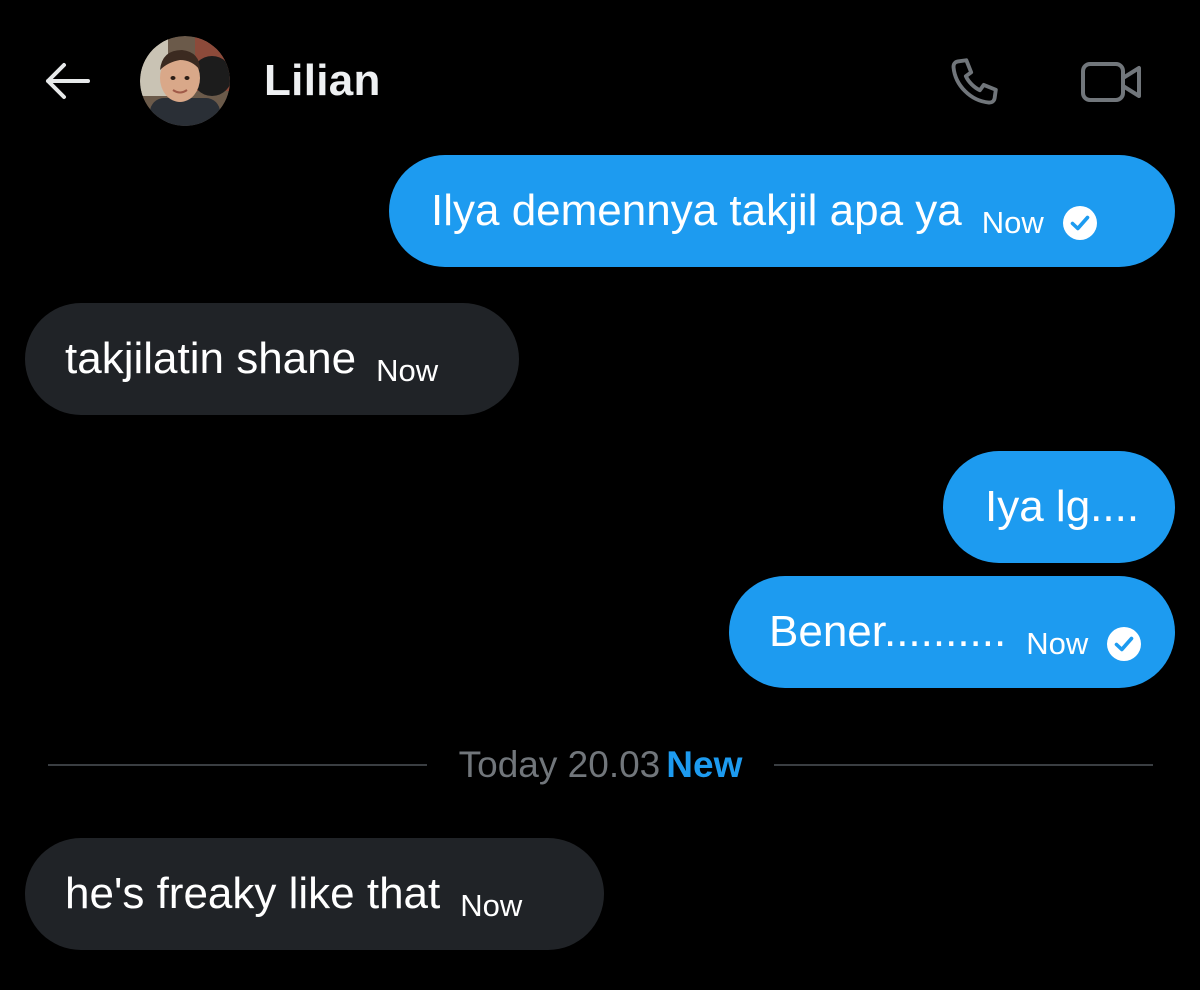 This screenshot has width=1200, height=990. I want to click on avatar, so click(185, 81).